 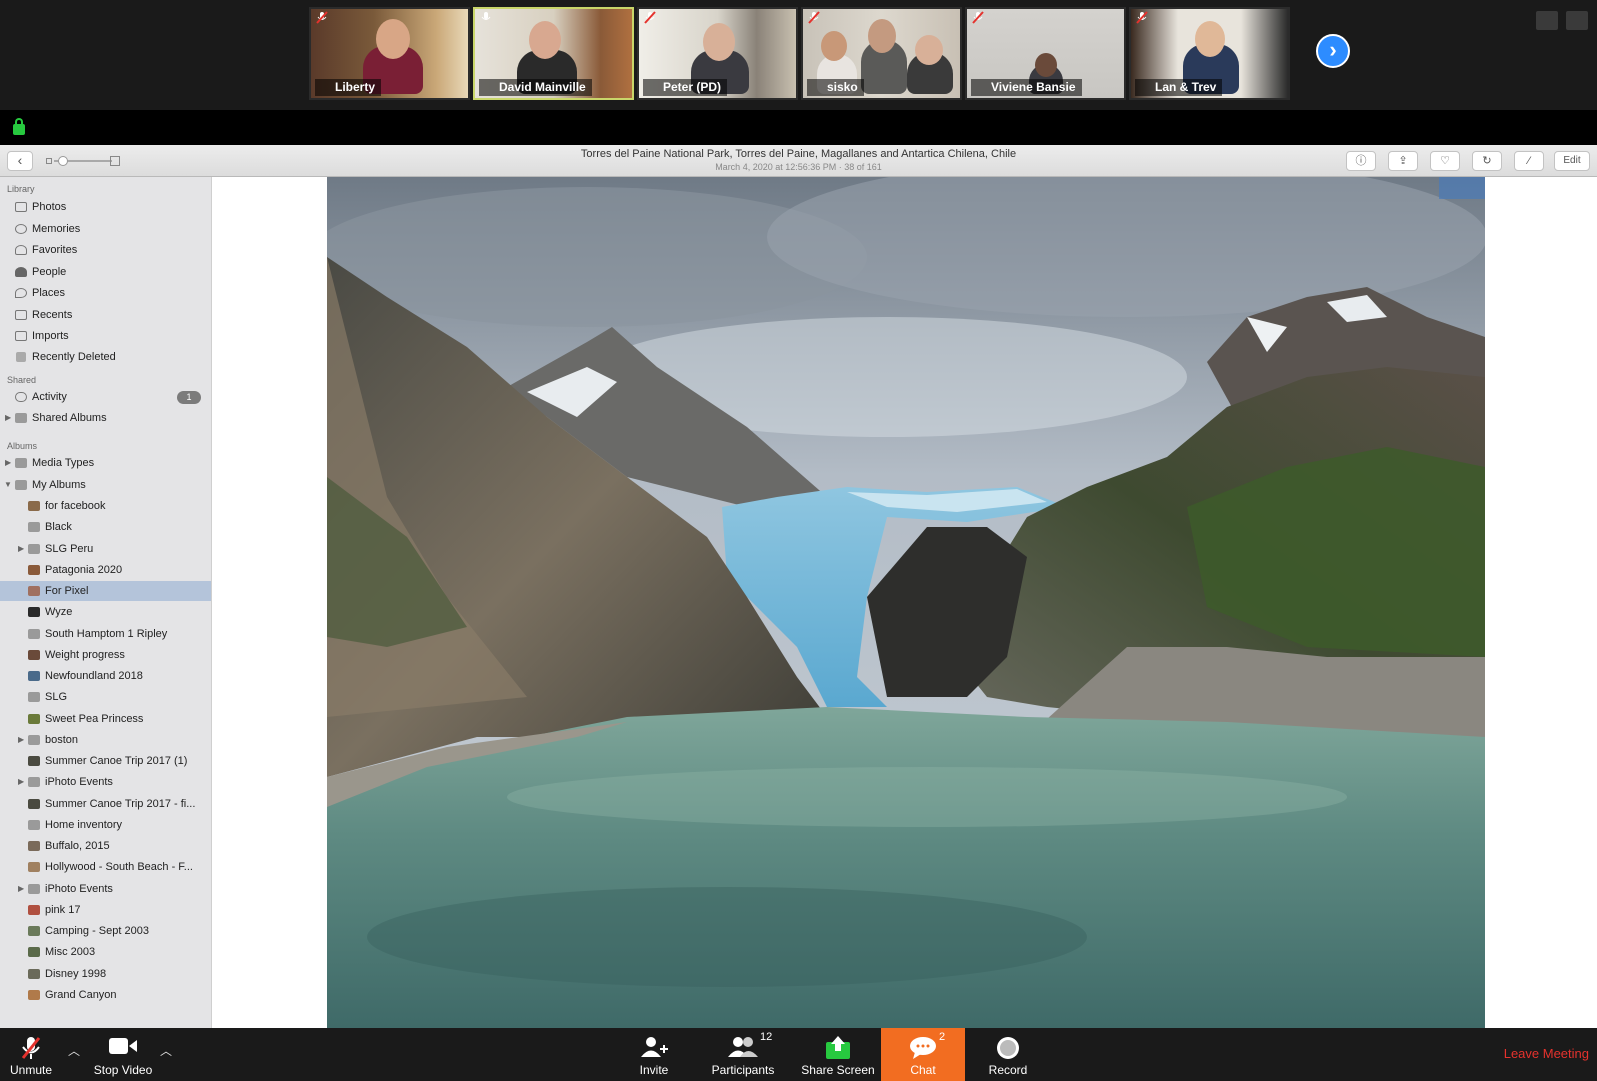 What do you see at coordinates (105, 570) in the screenshot?
I see `sidebar-album-item: Patagonia 2020` at bounding box center [105, 570].